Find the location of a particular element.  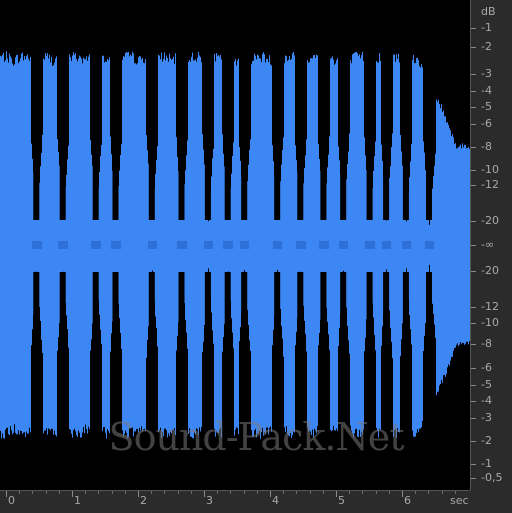

time-label: 4 is located at coordinates (275, 500).